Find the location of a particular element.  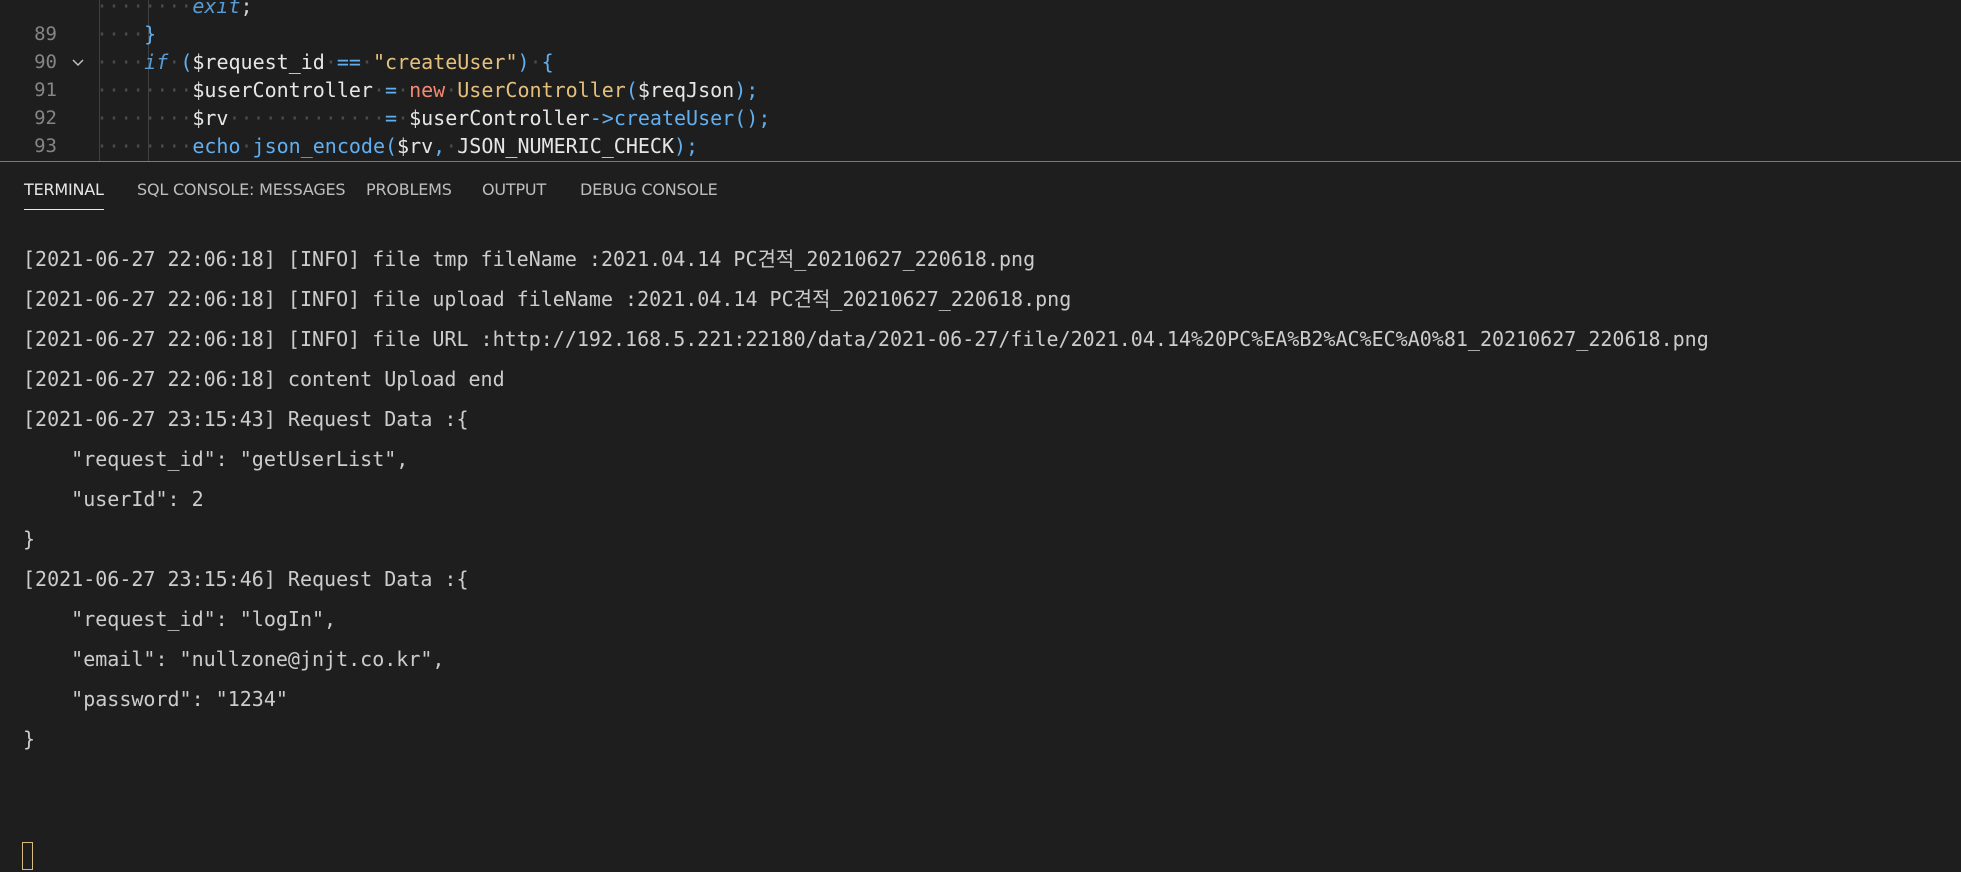

code-text: ····} is located at coordinates (126, 34).